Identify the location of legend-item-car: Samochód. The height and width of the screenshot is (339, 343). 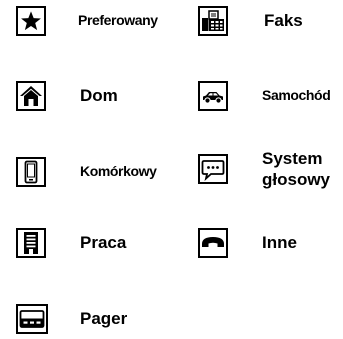
(264, 96).